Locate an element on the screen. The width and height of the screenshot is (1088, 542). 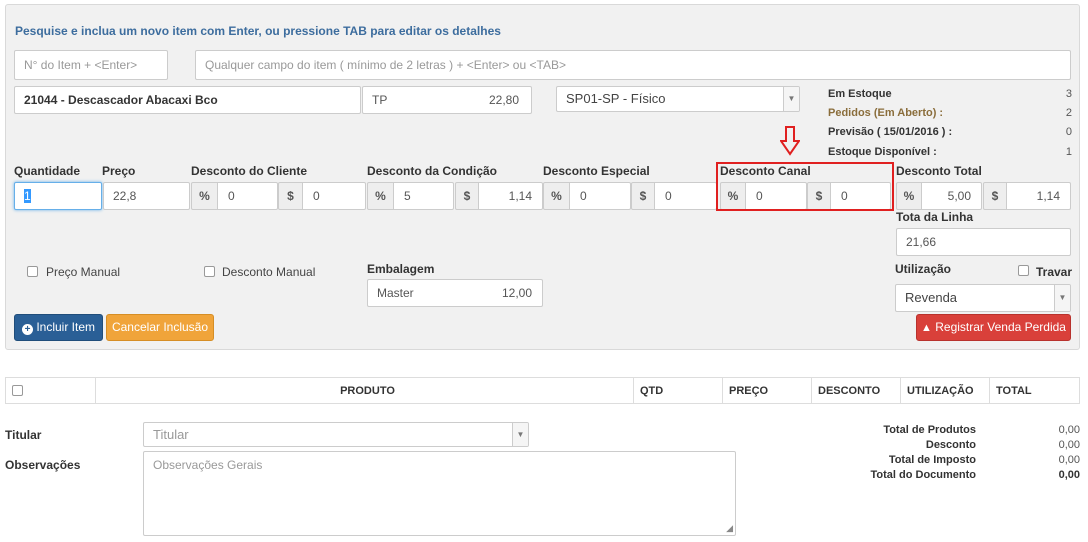
utilizacao-label: Utilização is located at coordinates (923, 269).